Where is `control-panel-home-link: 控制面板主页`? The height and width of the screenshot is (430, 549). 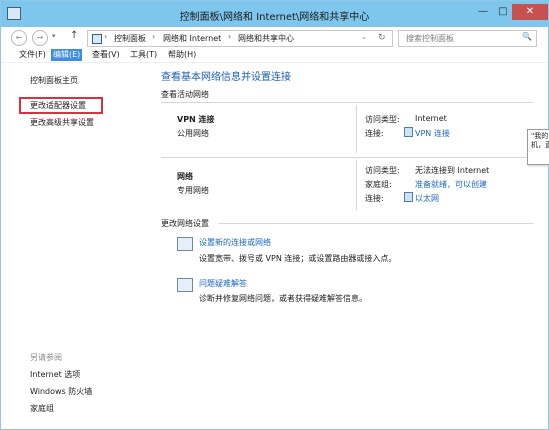
control-panel-home-link: 控制面板主页 is located at coordinates (54, 80).